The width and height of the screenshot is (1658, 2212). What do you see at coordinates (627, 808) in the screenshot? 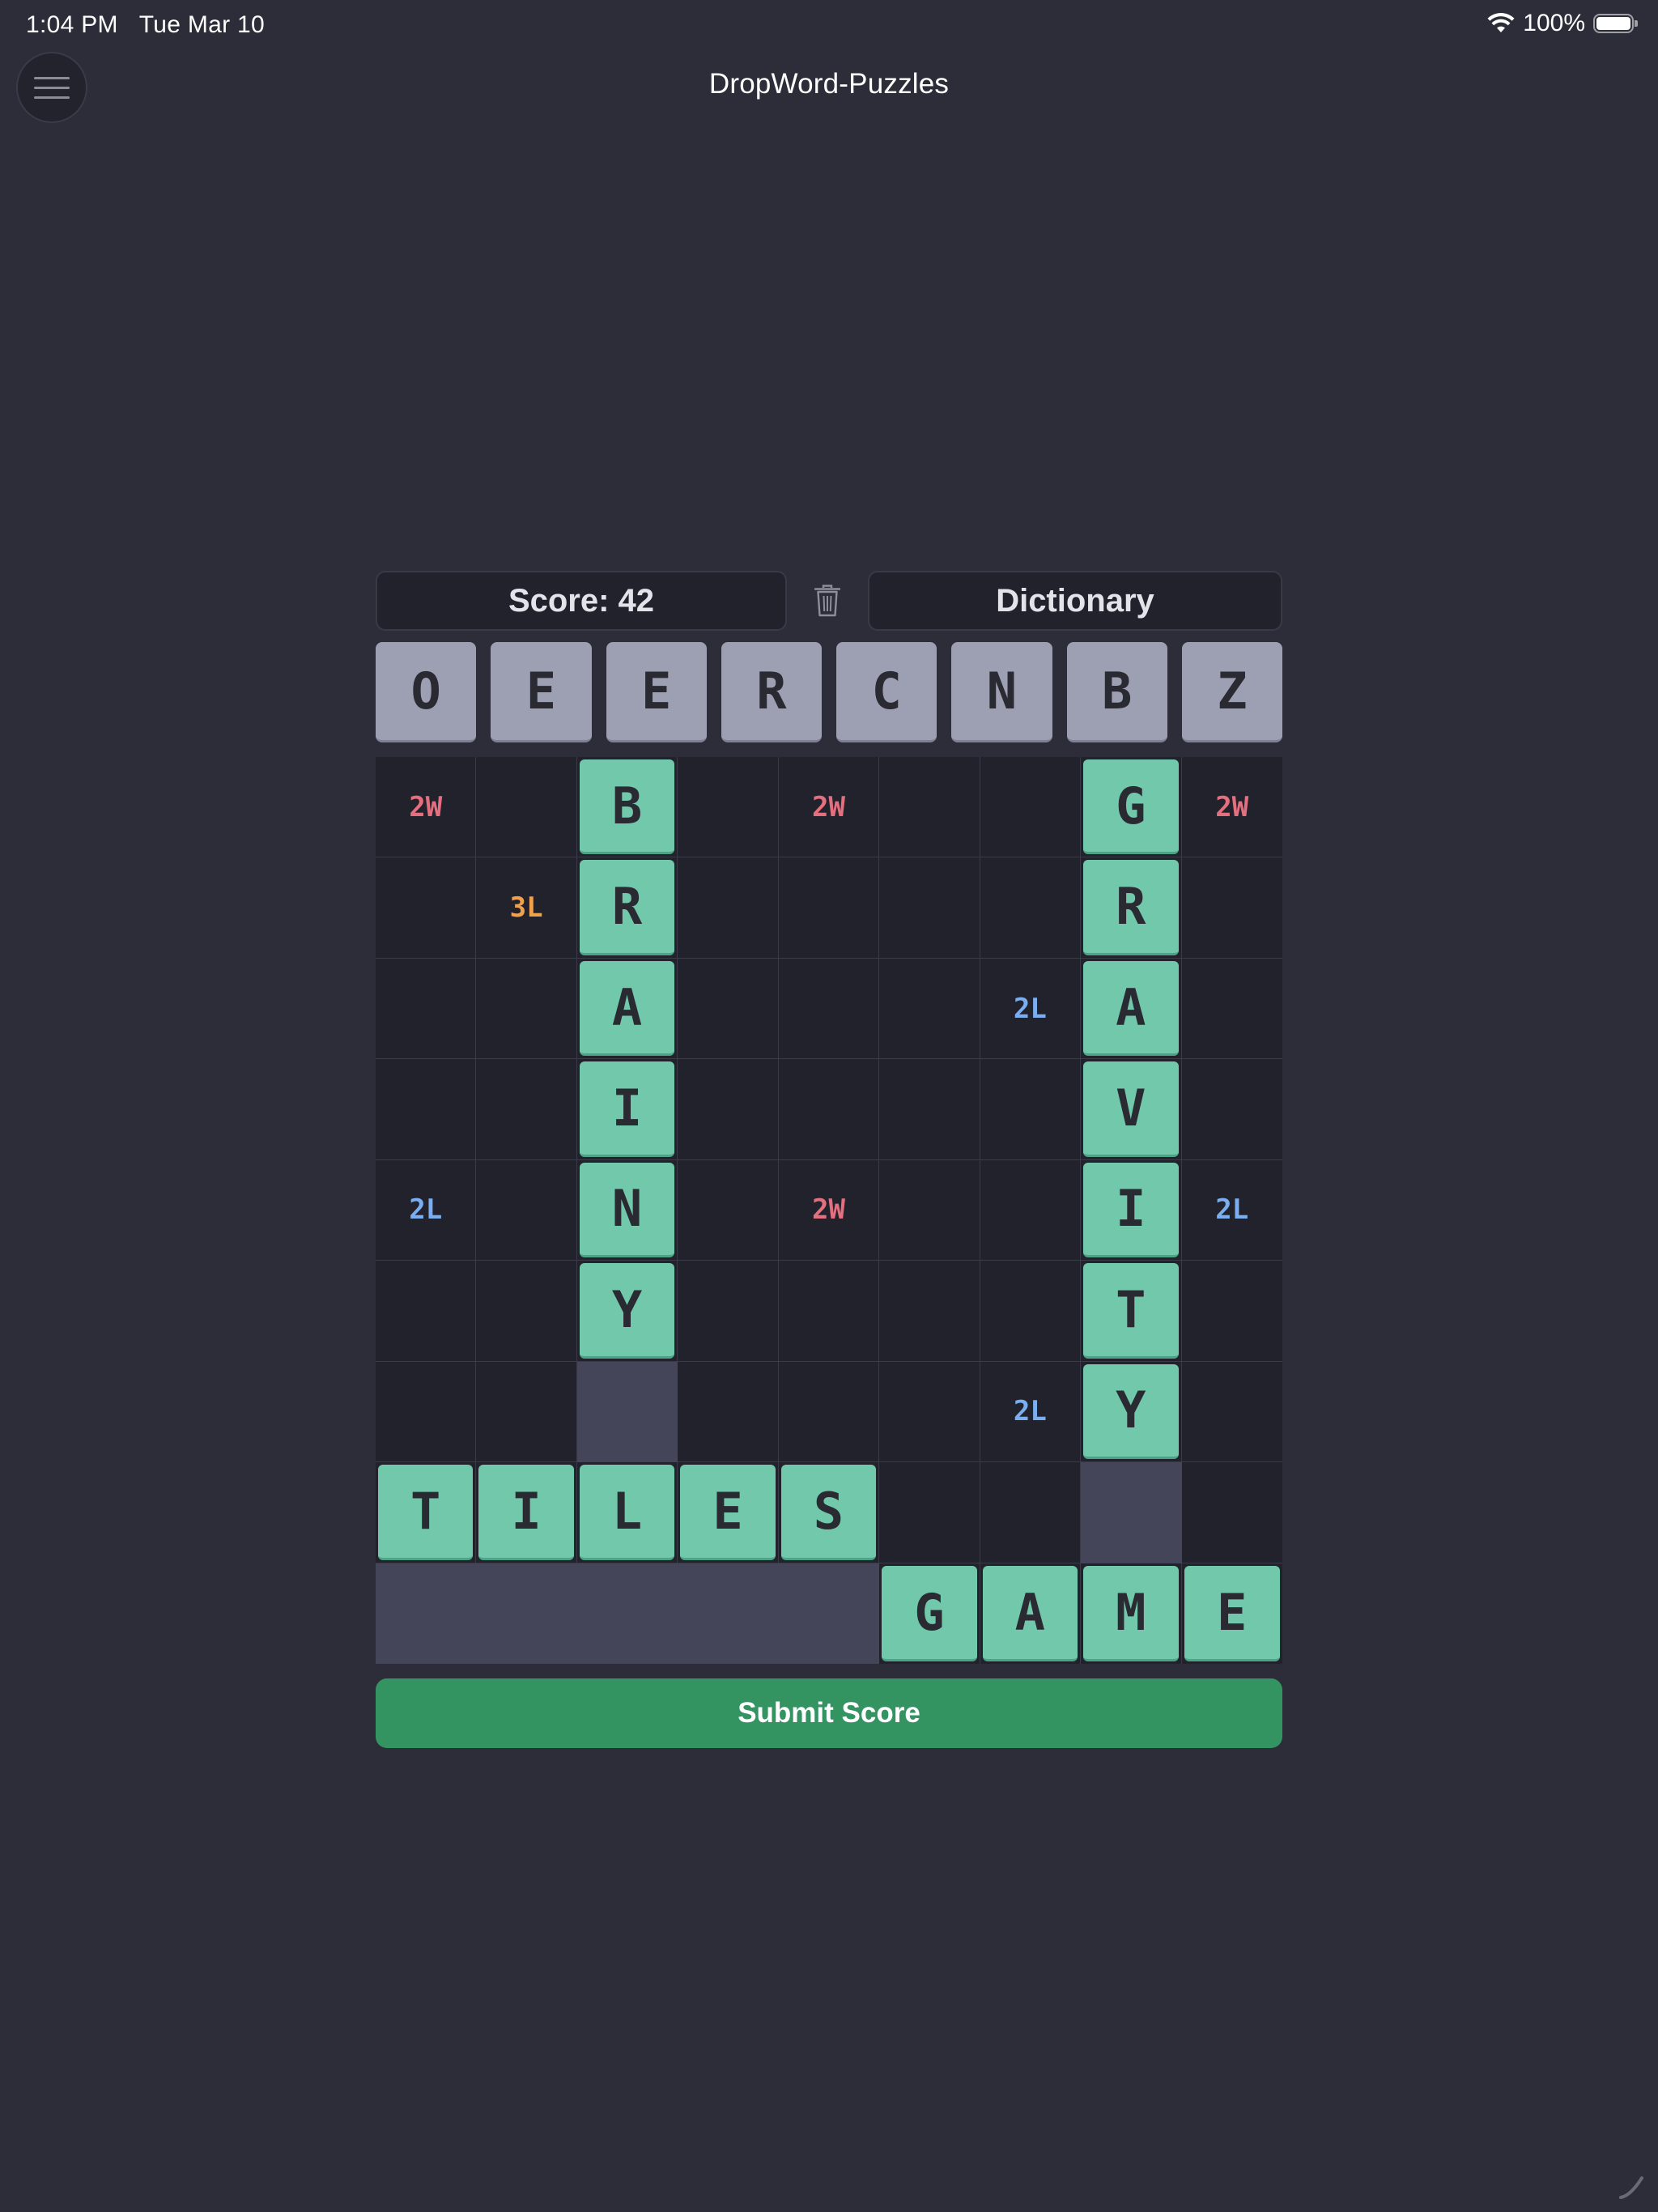
I see `board-cell: B` at bounding box center [627, 808].